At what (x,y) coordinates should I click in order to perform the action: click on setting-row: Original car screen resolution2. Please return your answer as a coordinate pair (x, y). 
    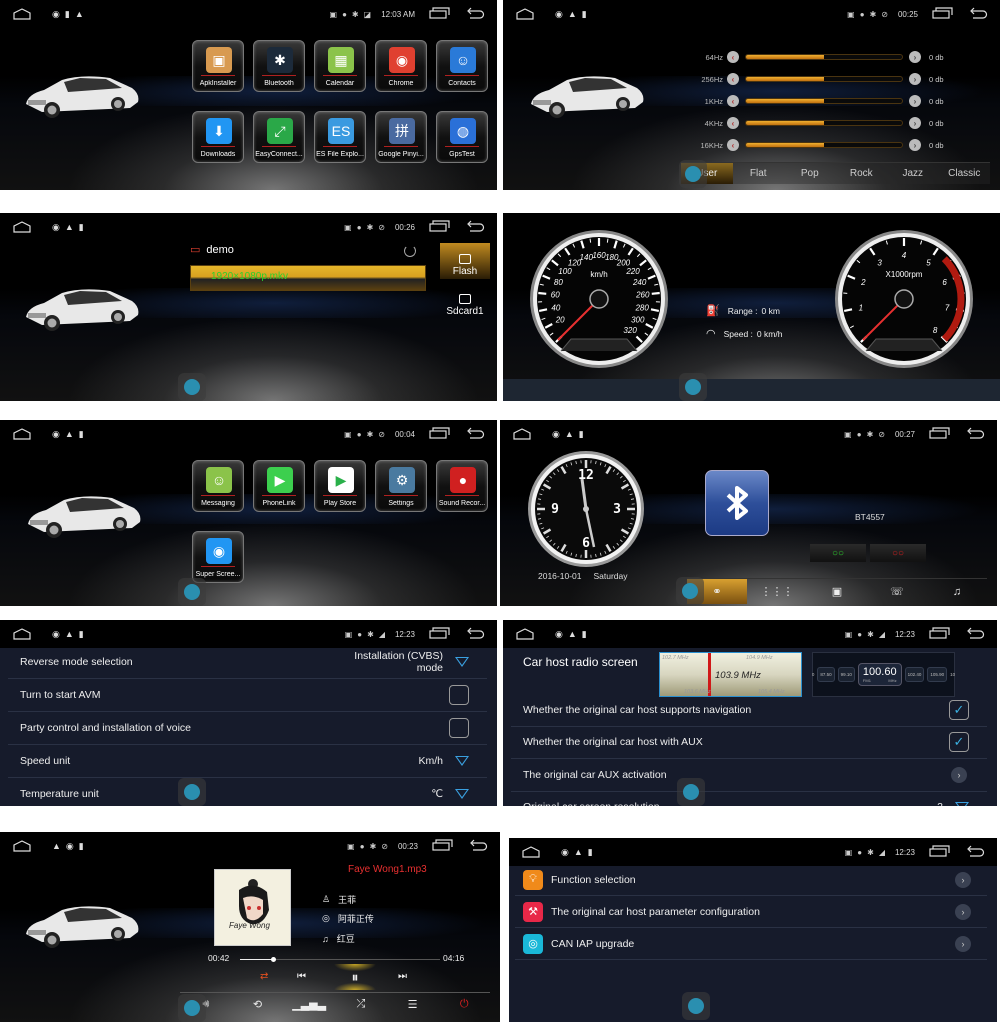
    Looking at the image, I should click on (749, 799).